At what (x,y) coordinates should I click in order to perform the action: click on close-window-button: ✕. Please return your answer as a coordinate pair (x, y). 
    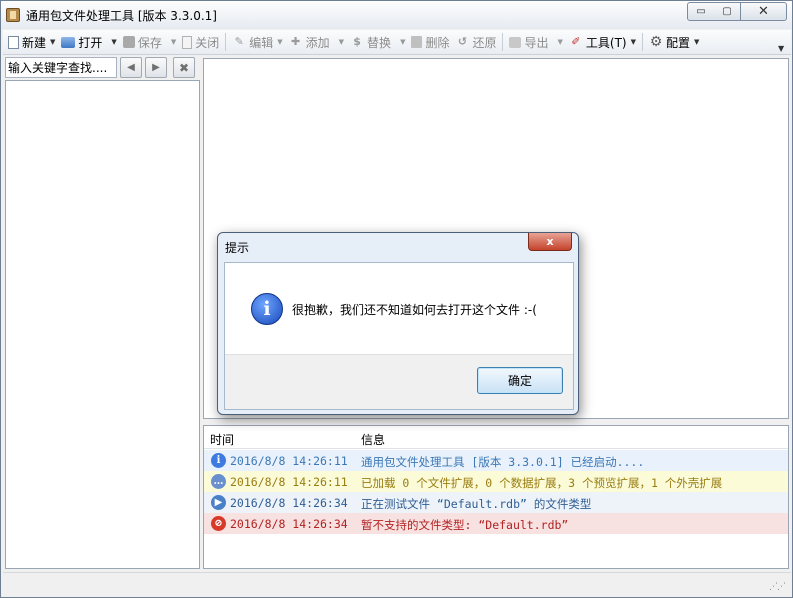
    Looking at the image, I should click on (764, 11).